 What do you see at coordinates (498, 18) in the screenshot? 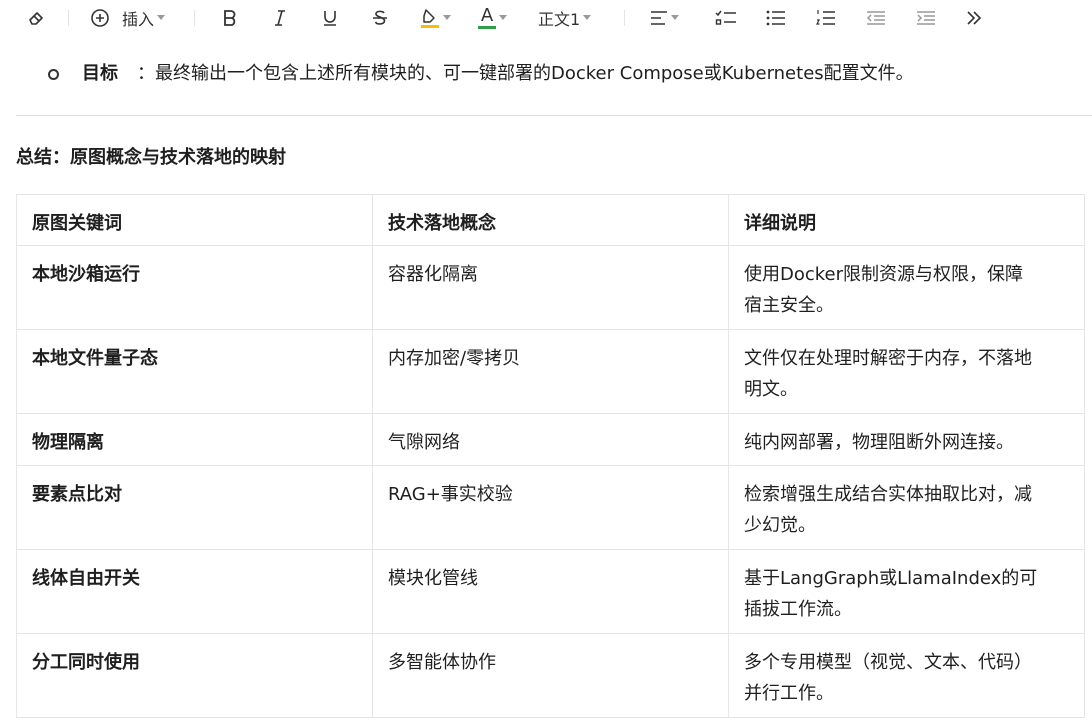
I see `text-color-button: A` at bounding box center [498, 18].